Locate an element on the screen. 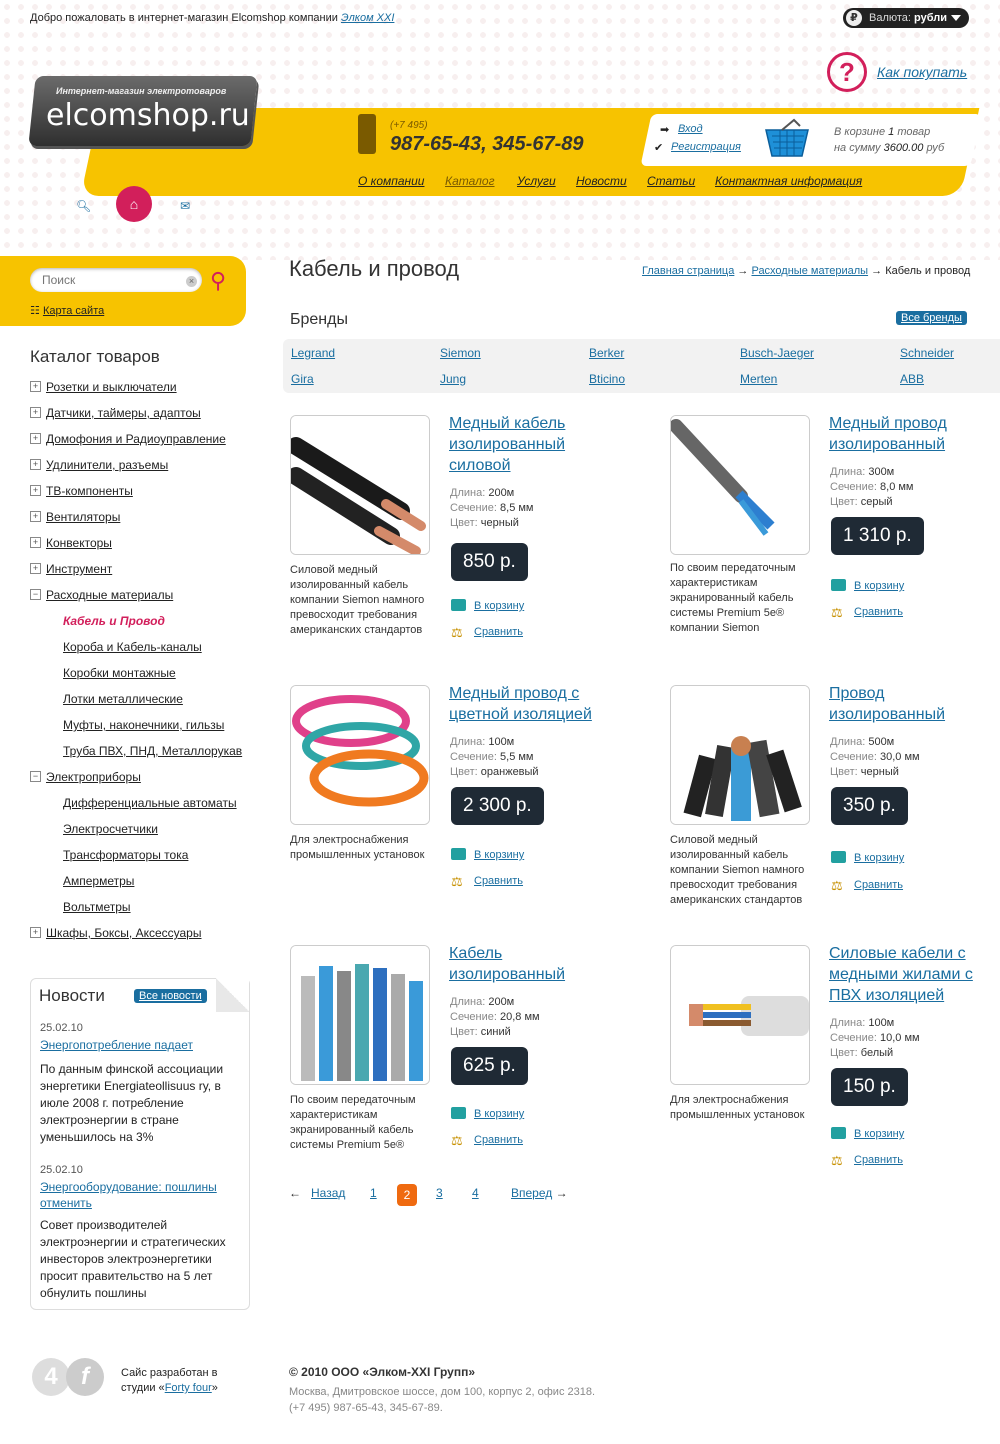 The height and width of the screenshot is (1444, 1000). logo-title: elcomshop.ru is located at coordinates (148, 115).